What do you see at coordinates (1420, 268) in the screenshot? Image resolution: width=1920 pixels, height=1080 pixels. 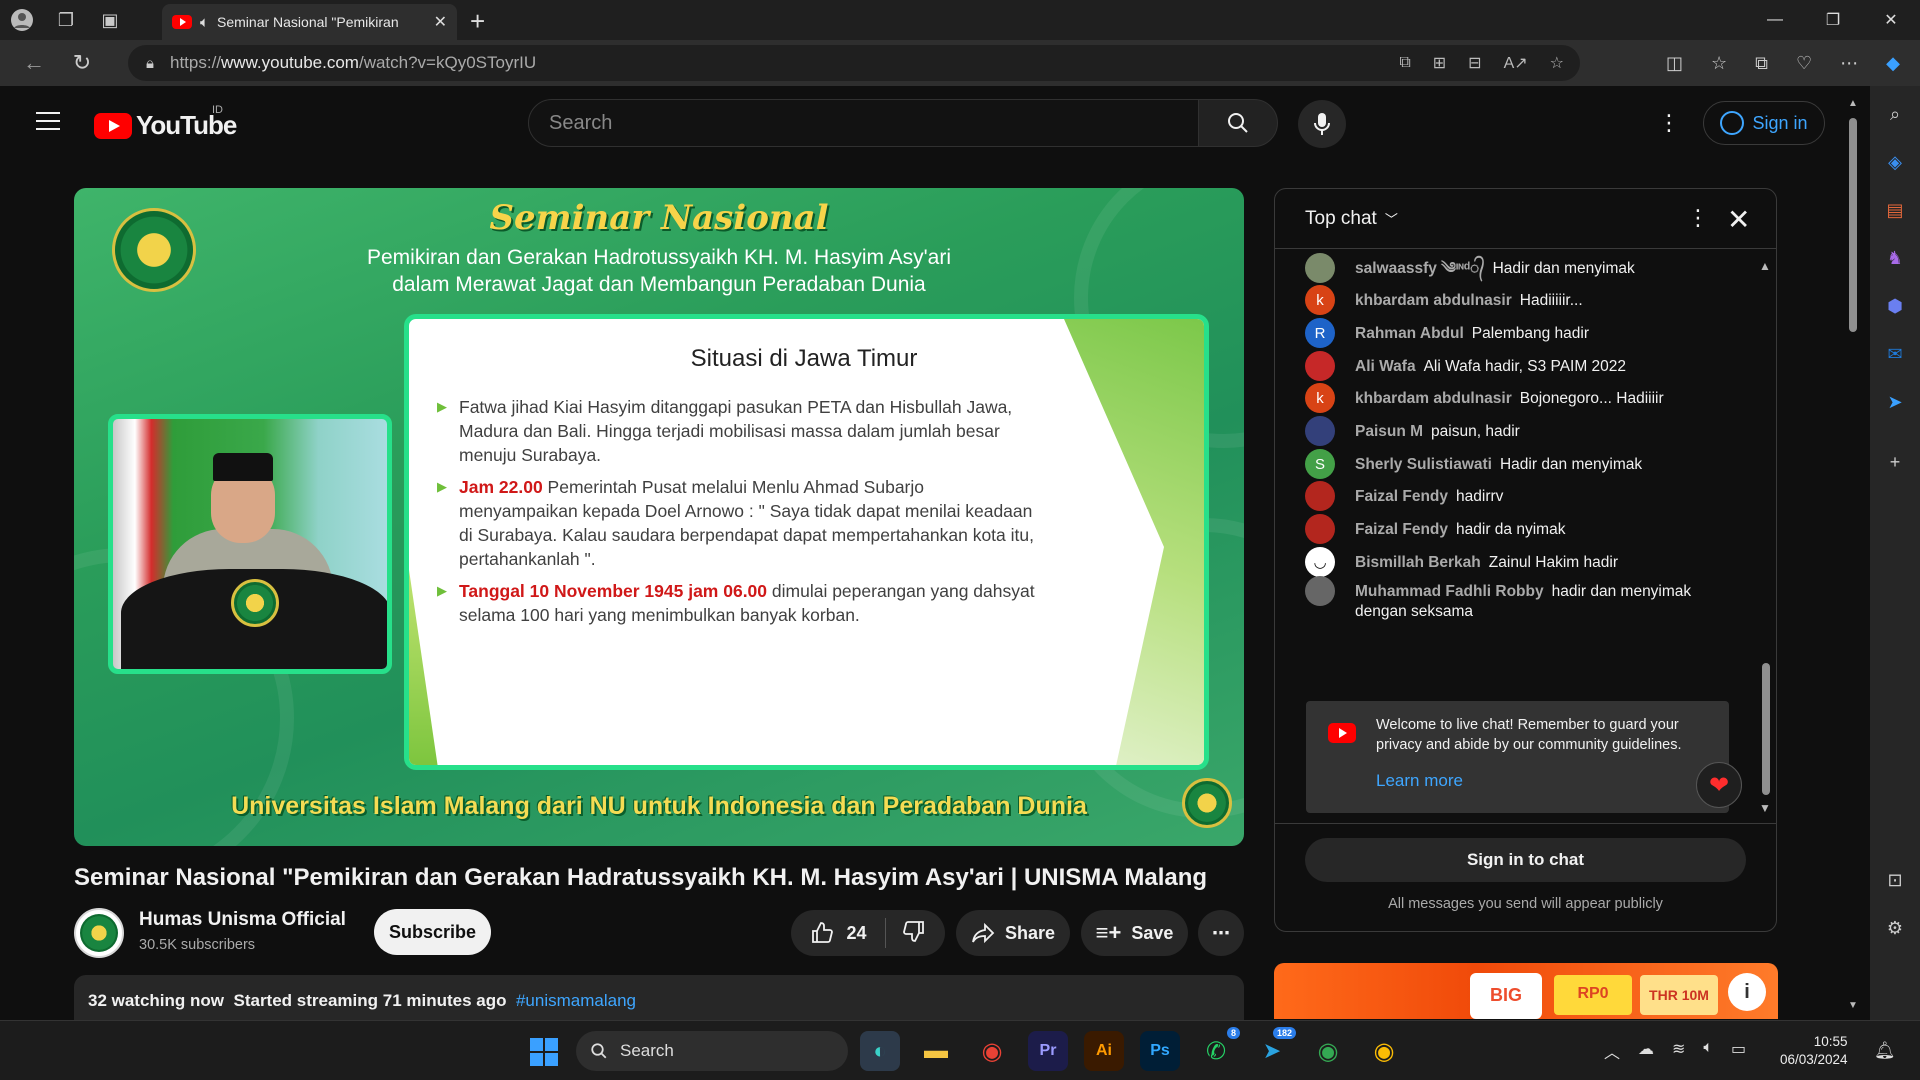 I see `chat-author: salwaassfy ༄ᶦᶰᵈ᭄` at bounding box center [1420, 268].